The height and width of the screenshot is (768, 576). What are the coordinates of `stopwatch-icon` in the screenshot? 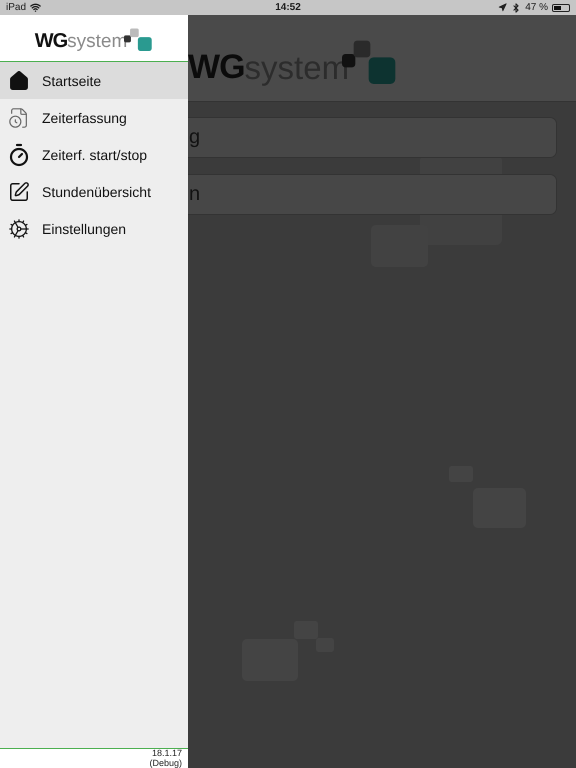 It's located at (19, 154).